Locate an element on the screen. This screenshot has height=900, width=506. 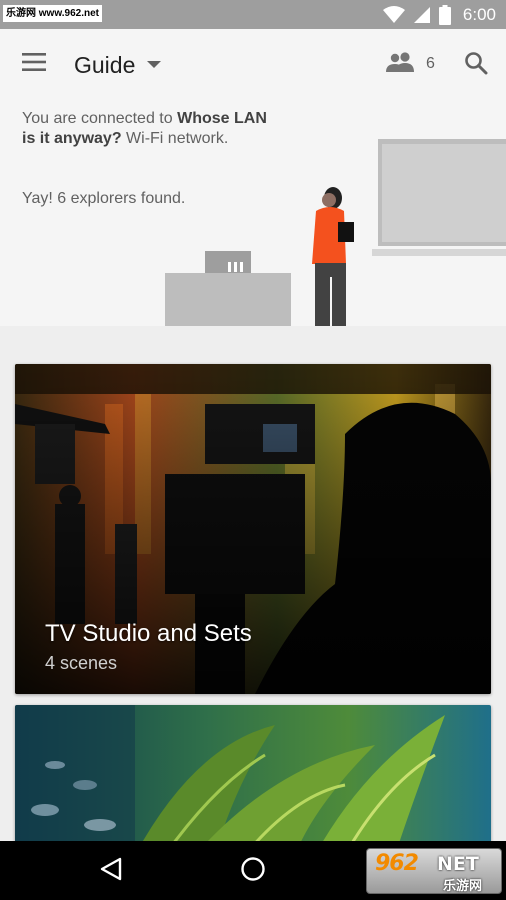
back-button is located at coordinates (111, 871).